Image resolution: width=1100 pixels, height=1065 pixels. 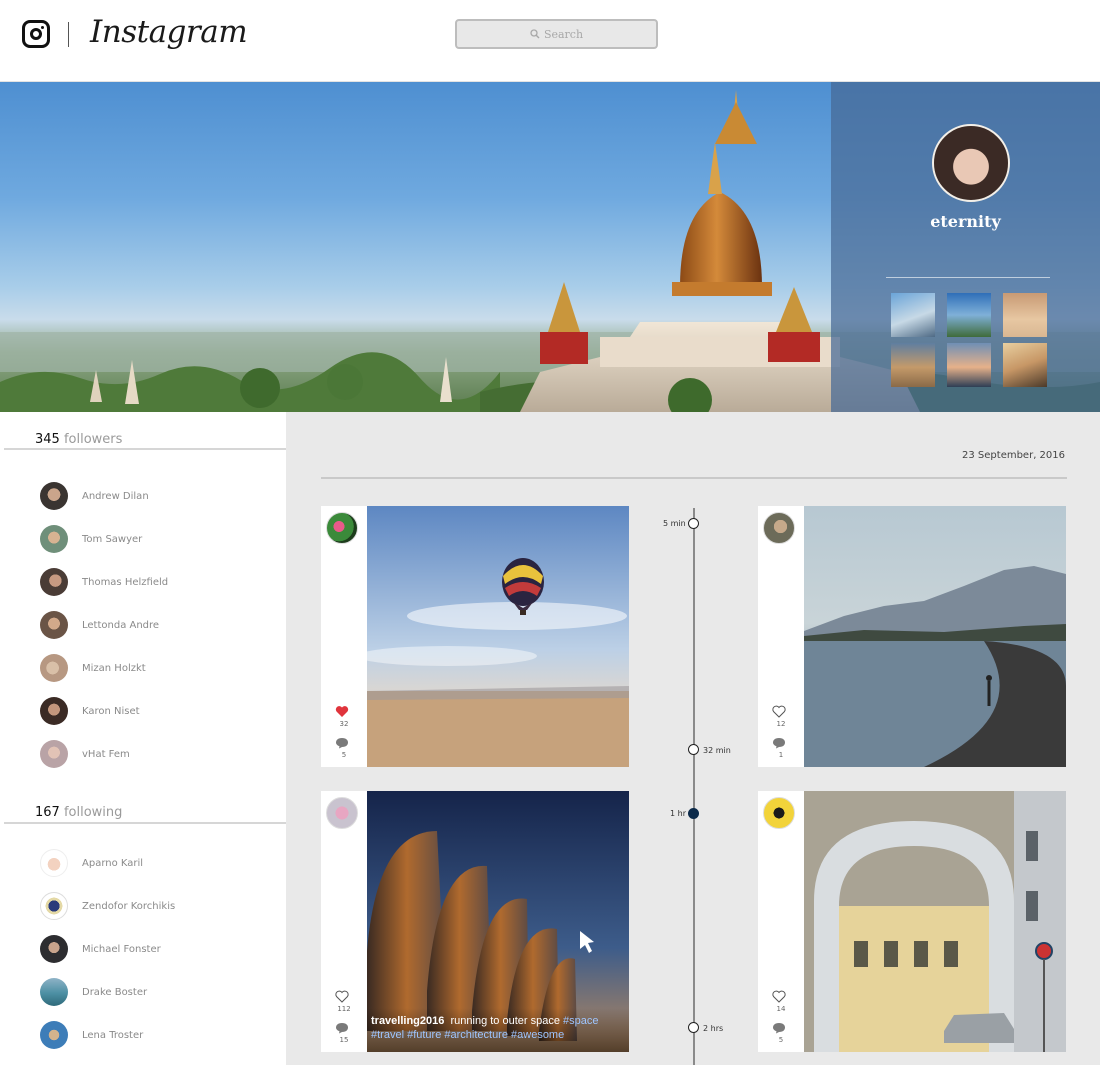 I want to click on follower-name: Andrew Dilan, so click(x=115, y=496).